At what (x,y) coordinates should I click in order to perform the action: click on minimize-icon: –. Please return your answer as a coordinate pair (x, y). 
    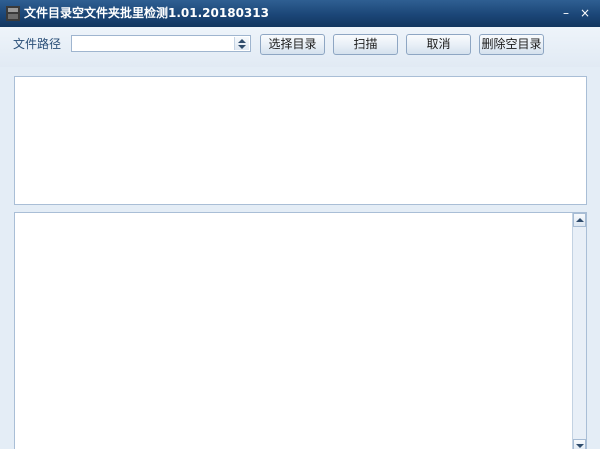
    Looking at the image, I should click on (566, 13).